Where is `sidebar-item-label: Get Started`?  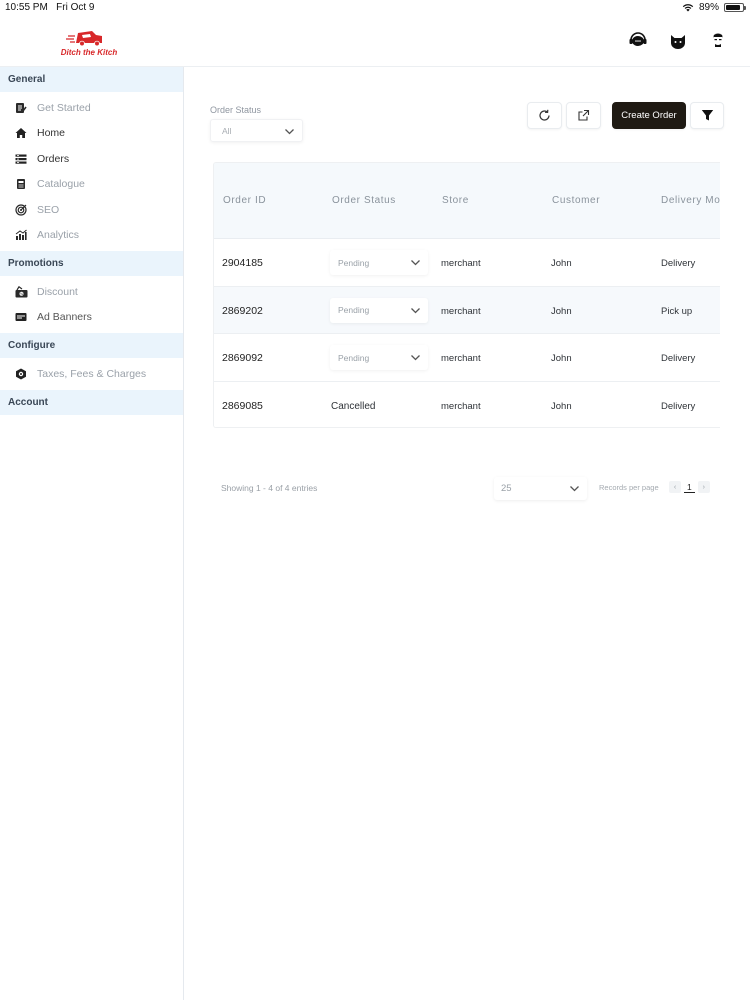
sidebar-item-label: Get Started is located at coordinates (64, 107).